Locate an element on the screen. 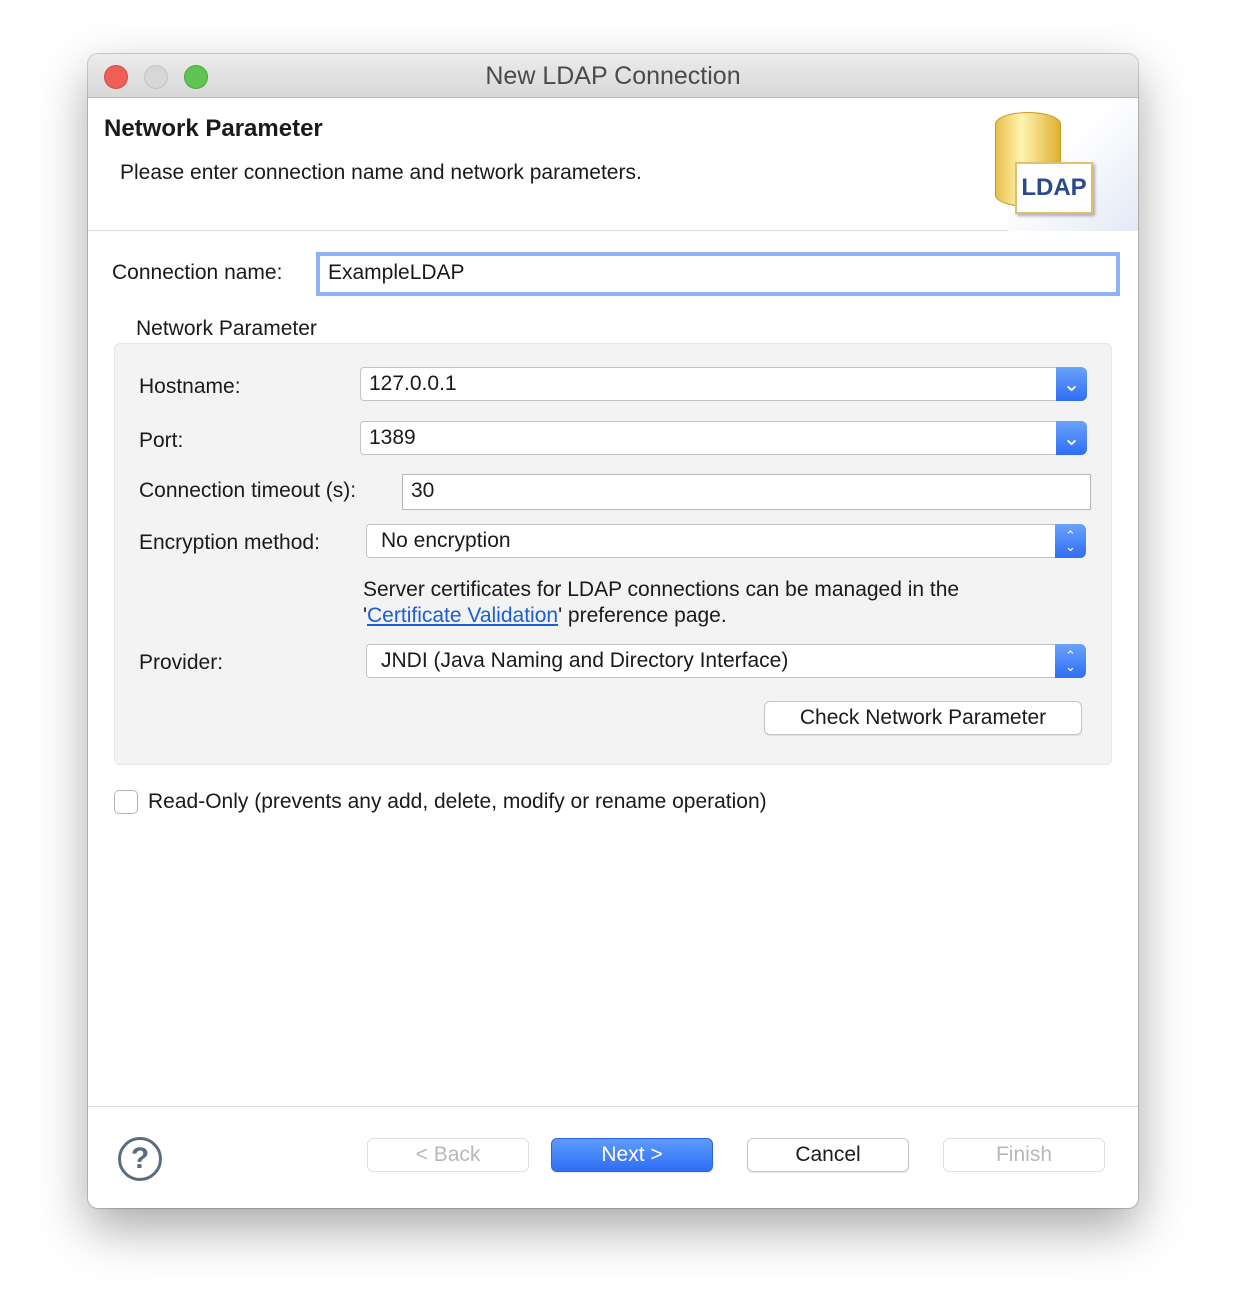 The height and width of the screenshot is (1310, 1248). check-network-parameter-button: Check Network Parameter is located at coordinates (923, 718).